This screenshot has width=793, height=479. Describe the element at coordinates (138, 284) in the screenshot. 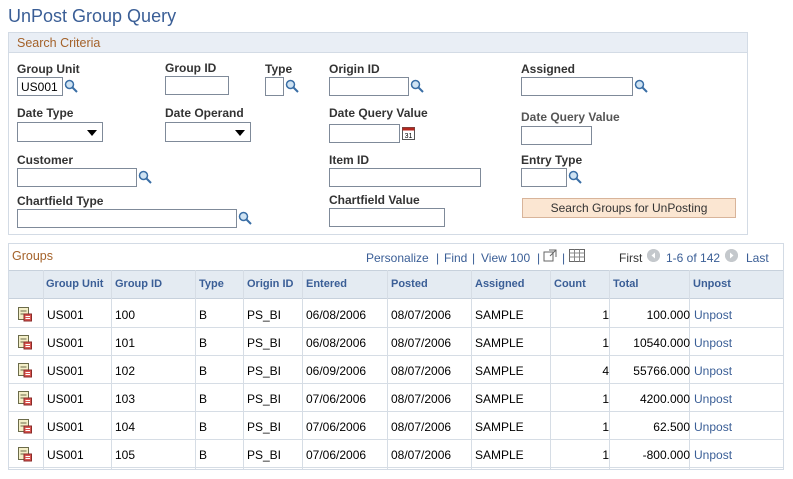

I see `column-header-group-id: Group ID` at that location.